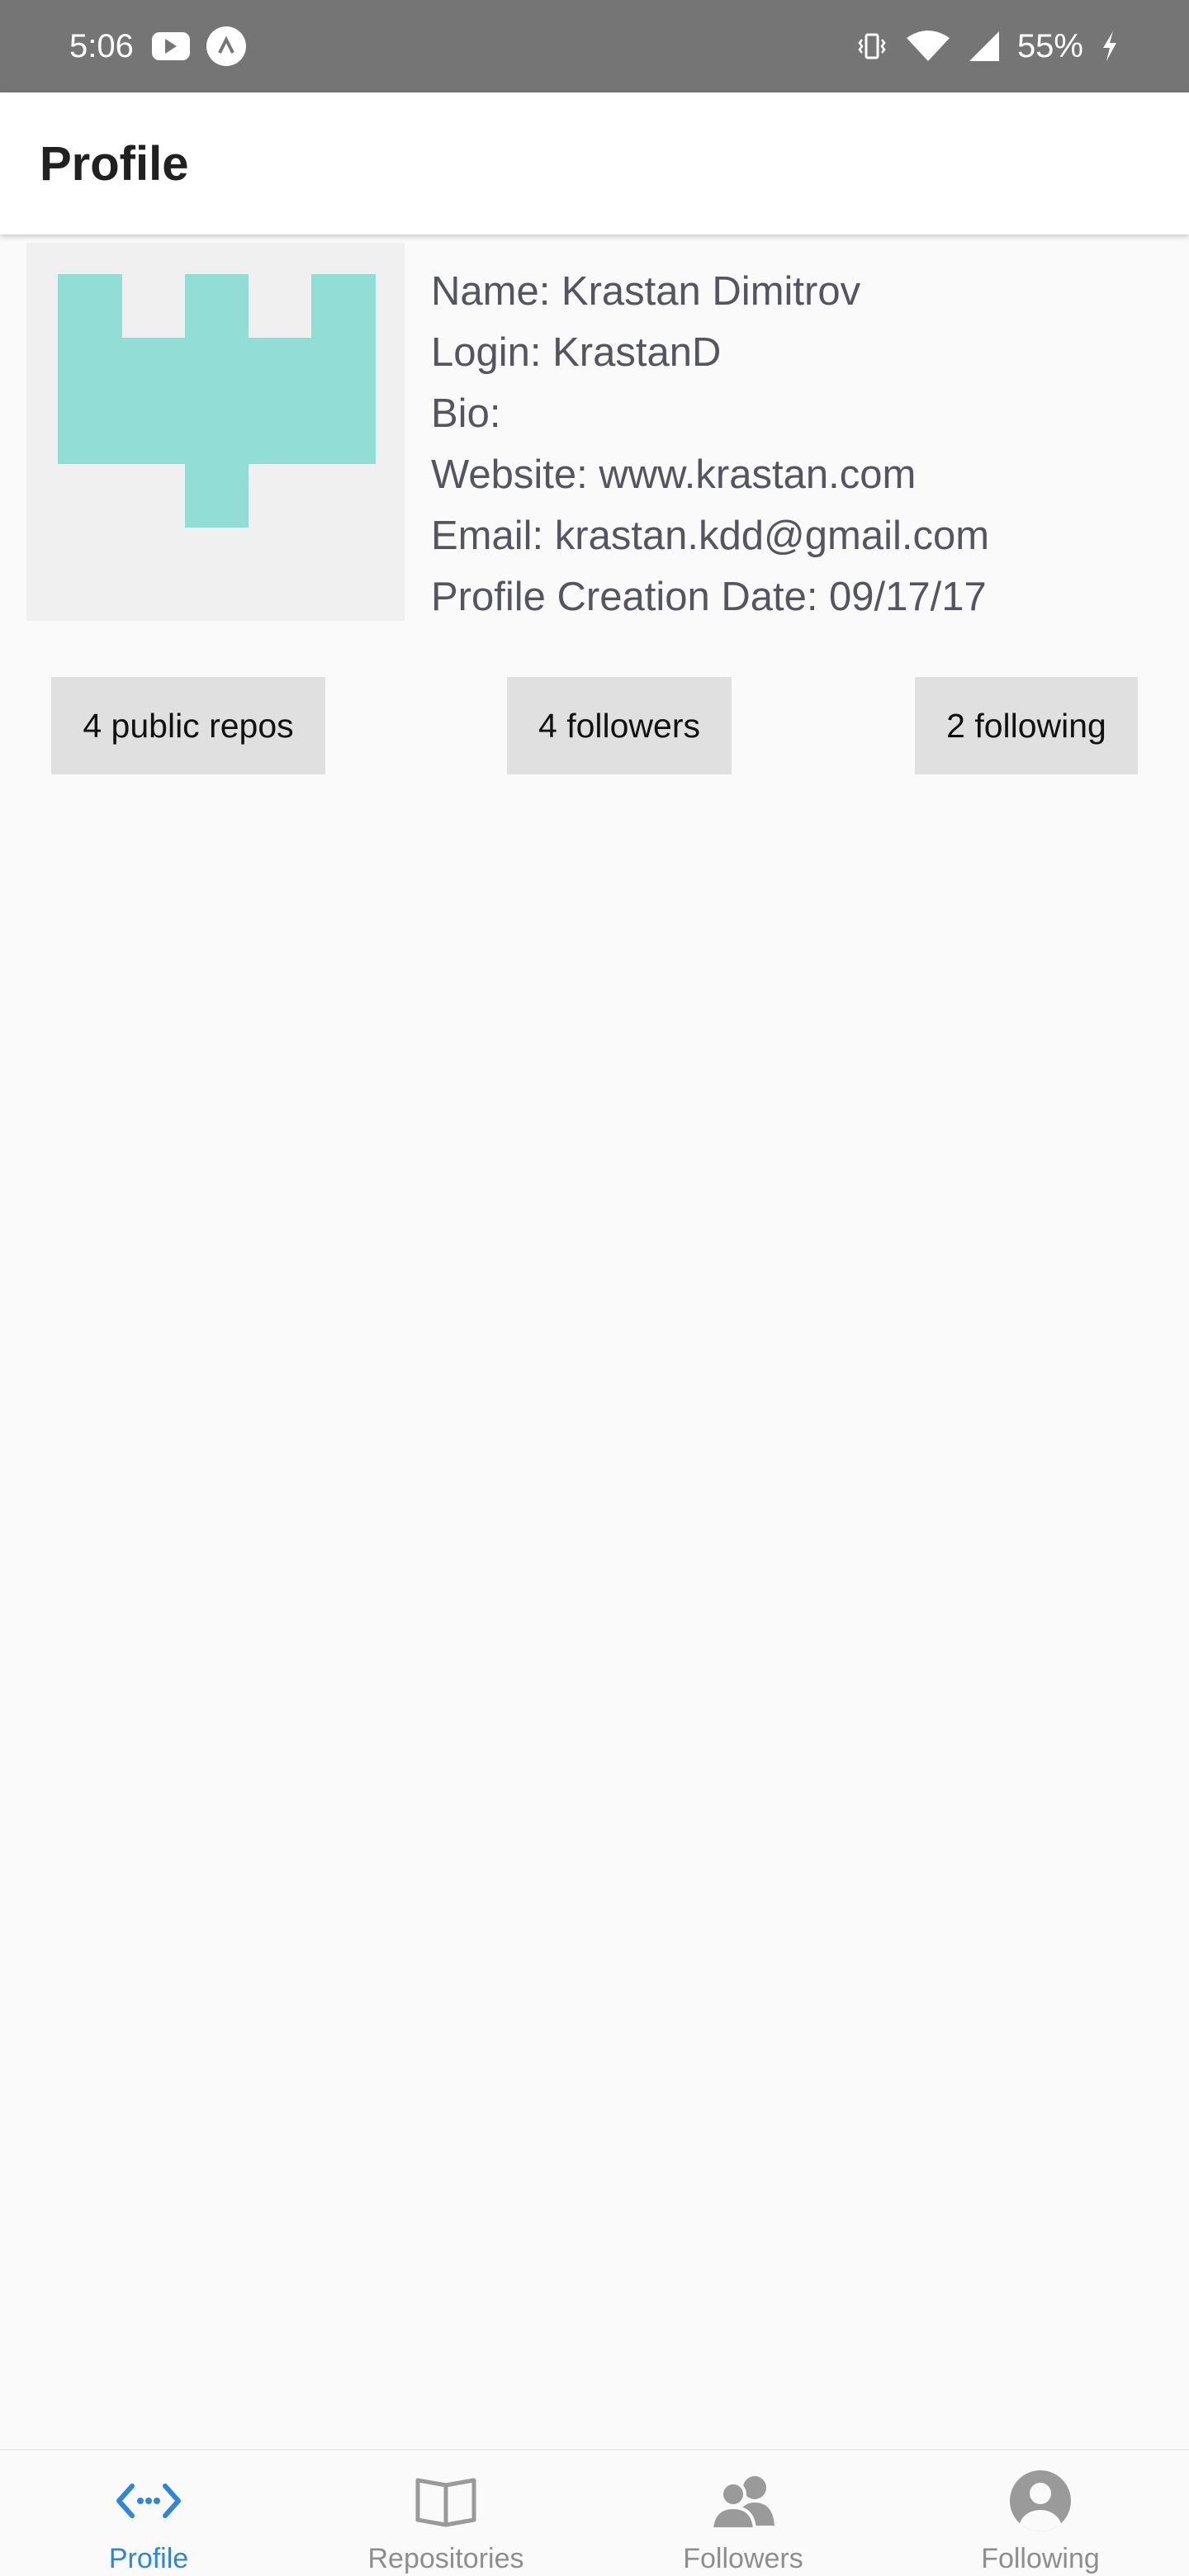 The height and width of the screenshot is (2576, 1189). I want to click on nav-repositories: Repositories, so click(445, 2513).